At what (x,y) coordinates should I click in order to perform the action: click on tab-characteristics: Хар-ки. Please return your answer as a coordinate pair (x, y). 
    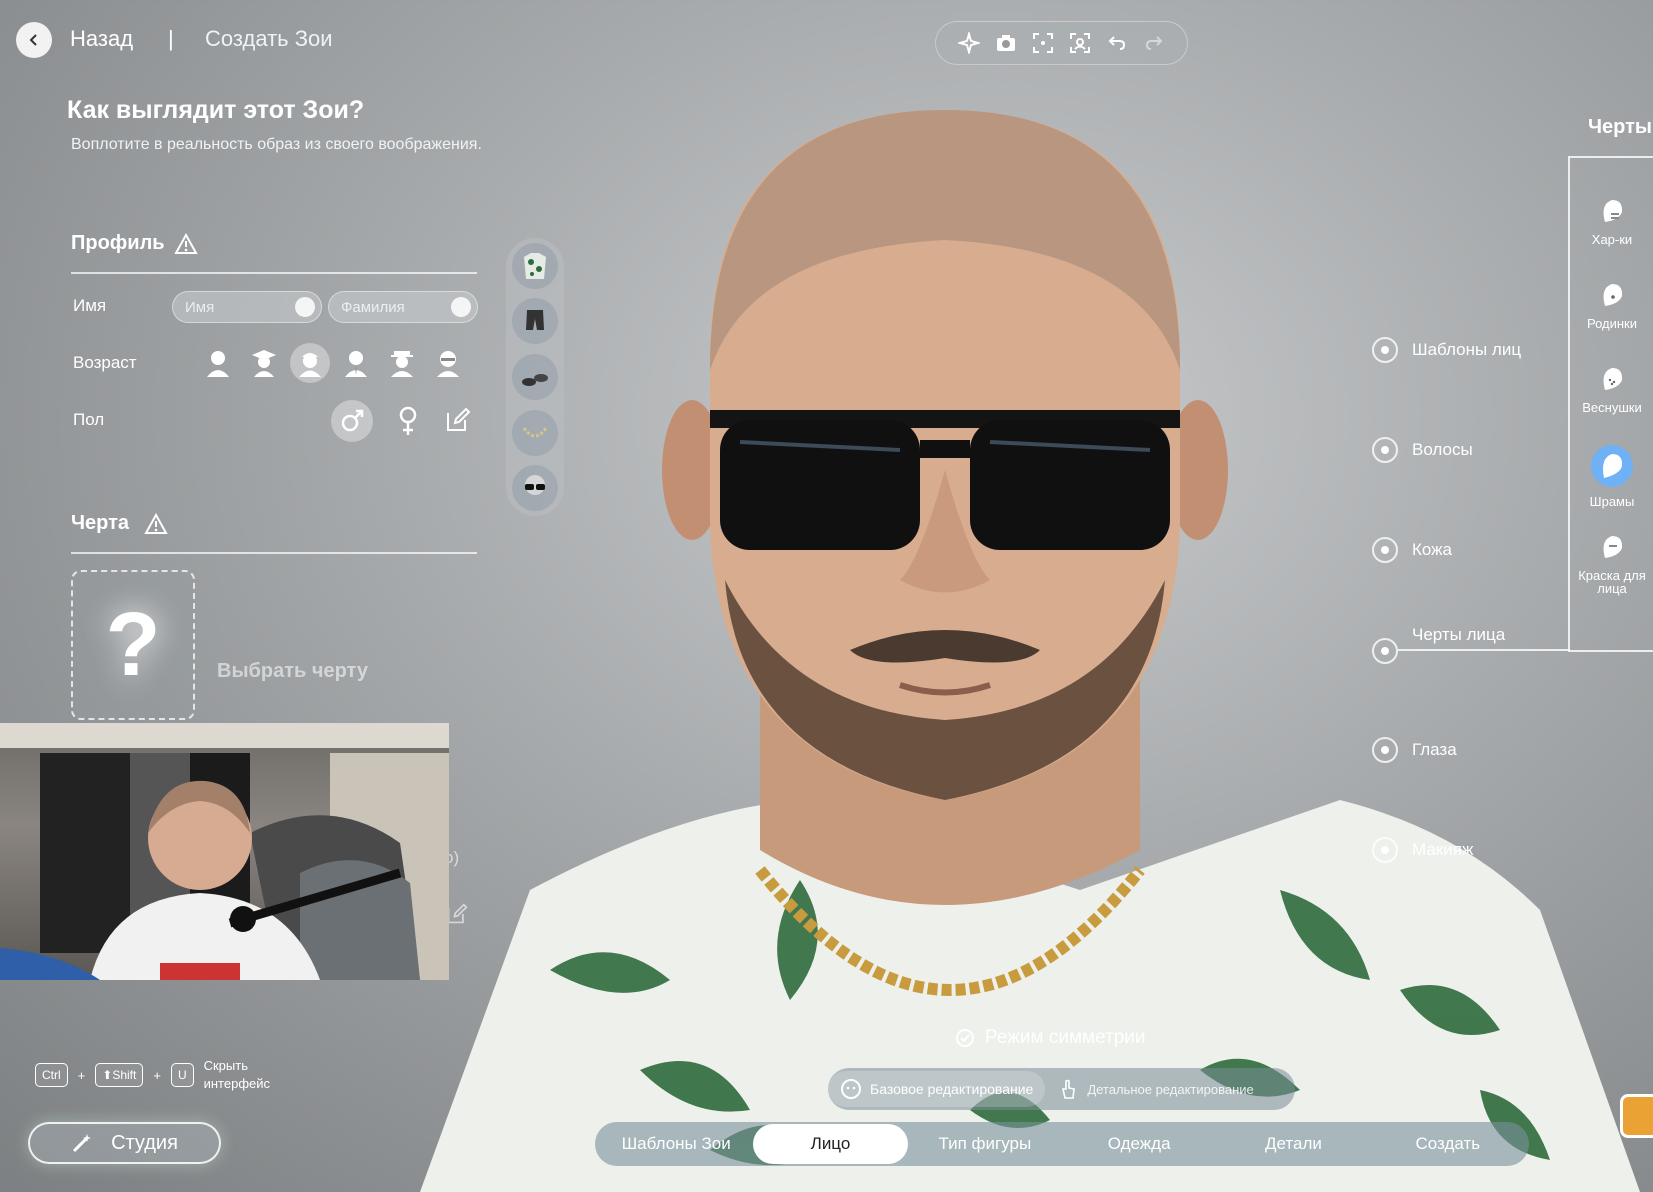
    Looking at the image, I should click on (1612, 221).